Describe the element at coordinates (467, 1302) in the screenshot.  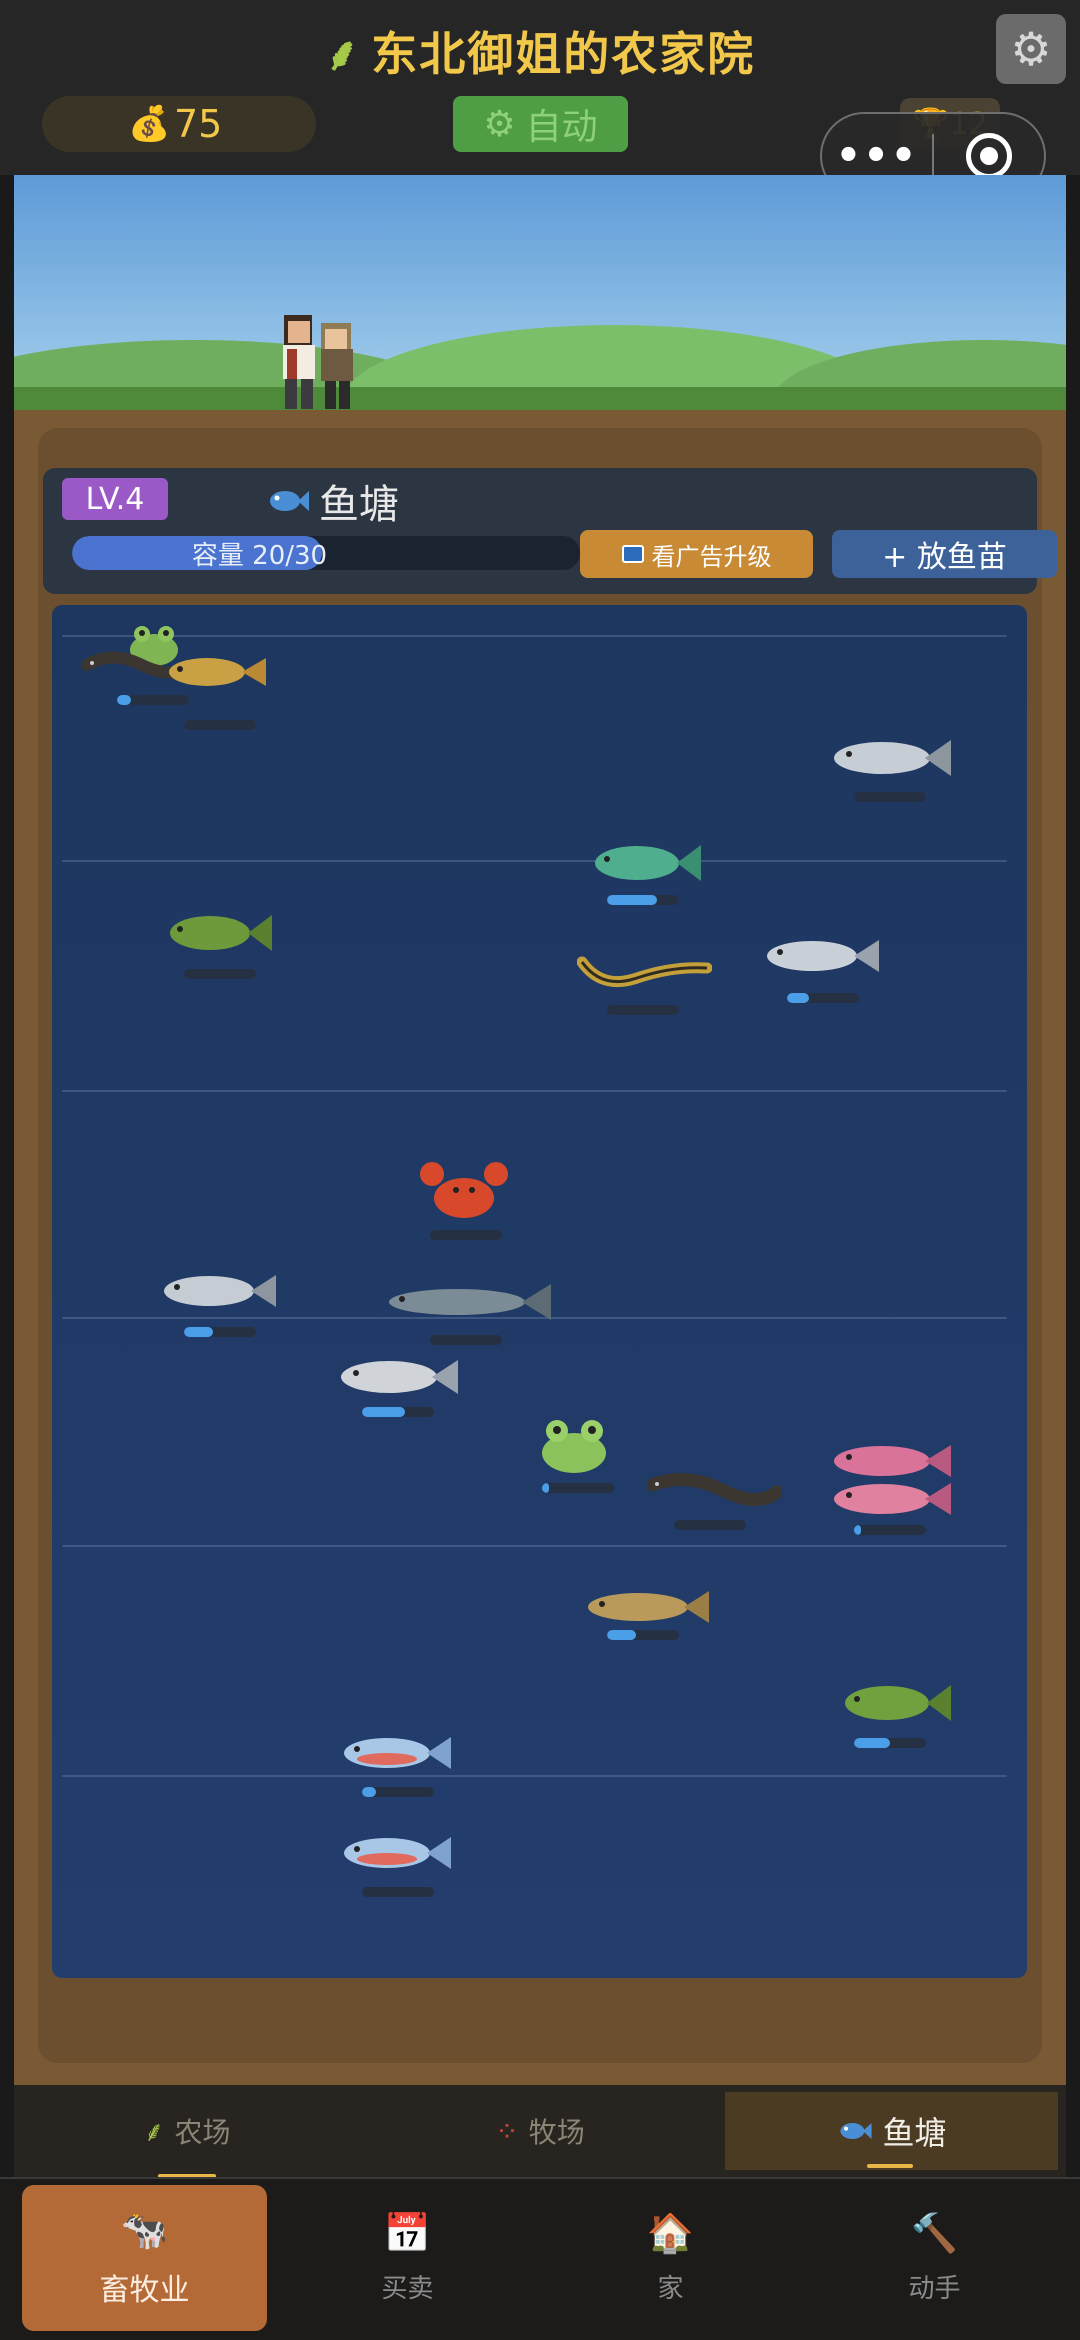
I see `sturgeon-sprite` at that location.